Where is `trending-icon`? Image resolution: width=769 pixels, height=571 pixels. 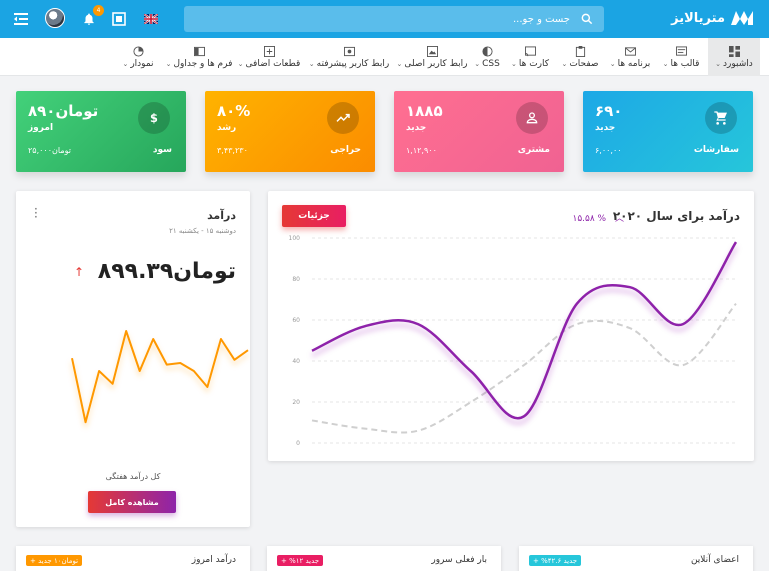
trending-icon is located at coordinates (343, 117).